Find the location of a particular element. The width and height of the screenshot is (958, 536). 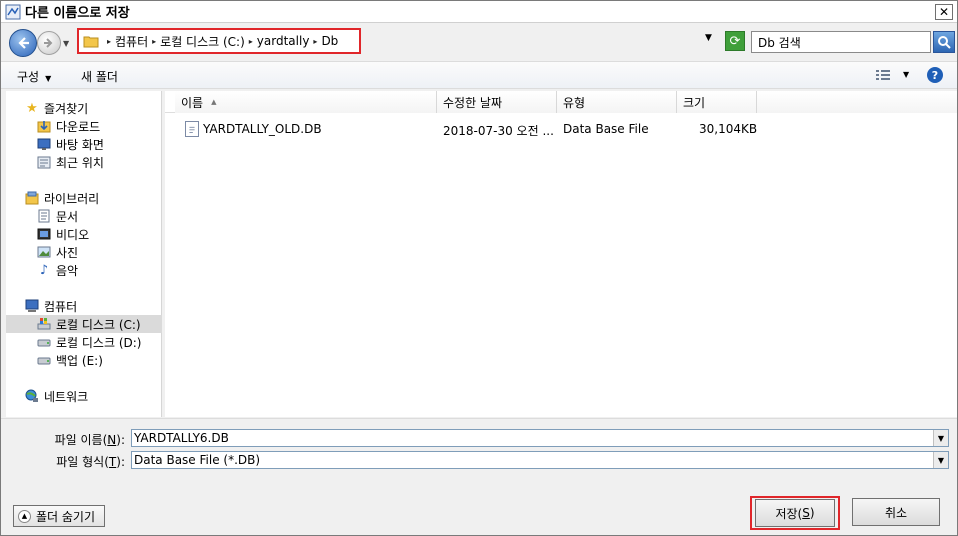

help-button: ? is located at coordinates (935, 75).